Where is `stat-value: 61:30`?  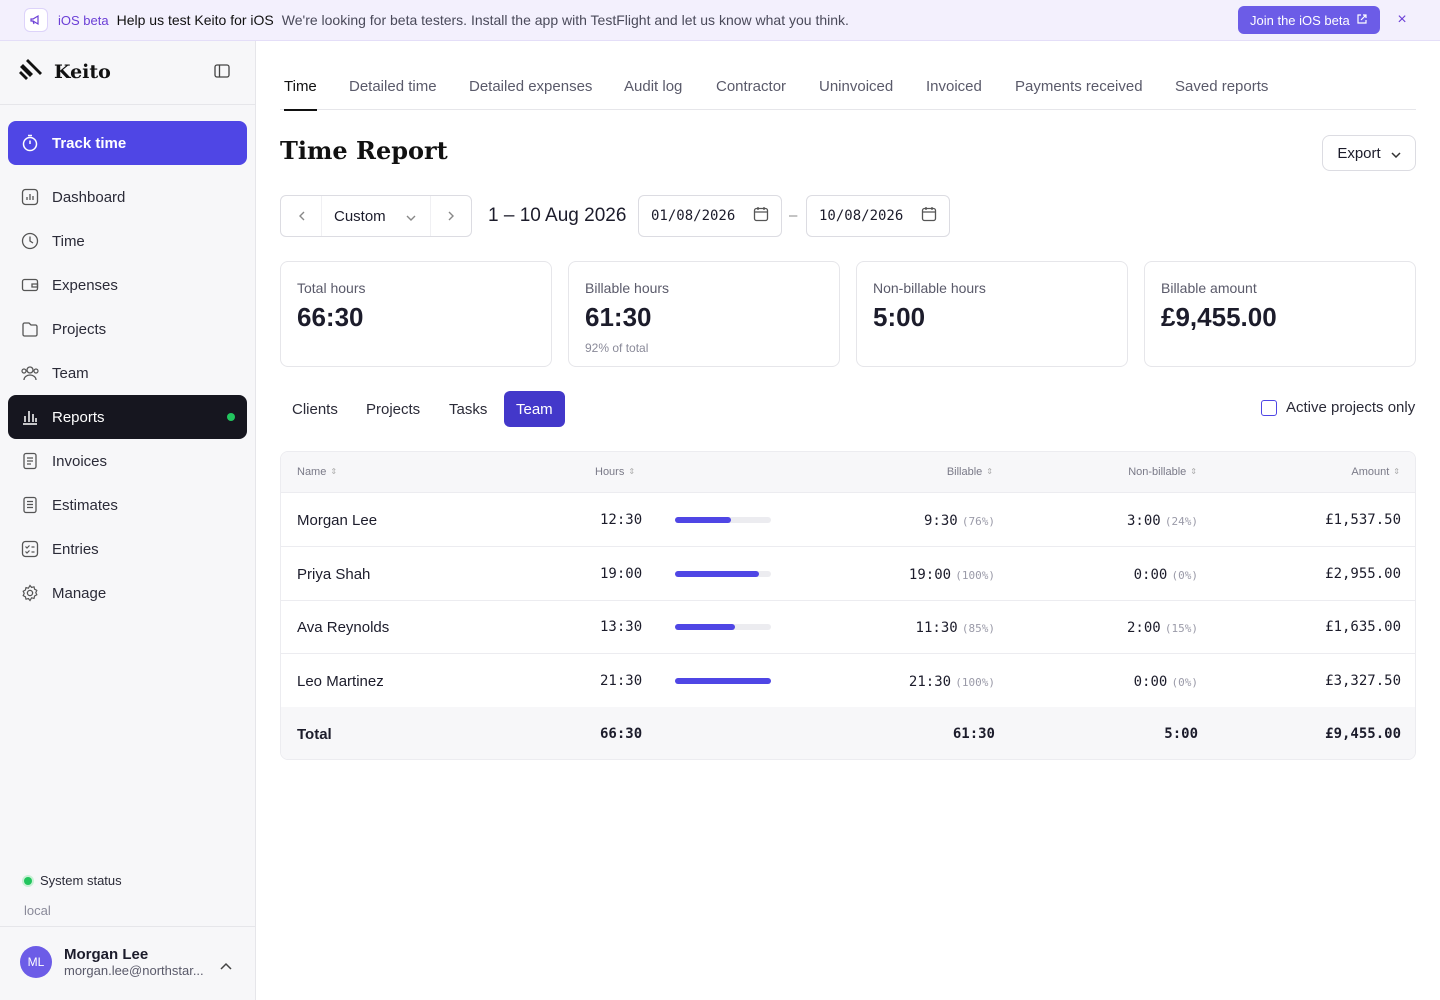 stat-value: 61:30 is located at coordinates (618, 317).